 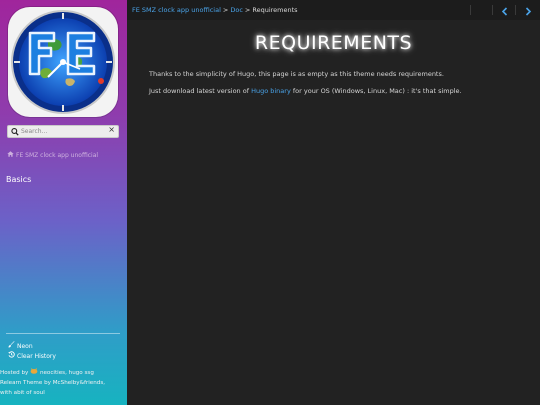 I want to click on search-box: ×, so click(x=63, y=131).